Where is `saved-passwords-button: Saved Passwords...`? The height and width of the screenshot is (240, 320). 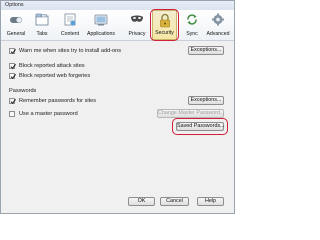
saved-passwords-button: Saved Passwords... is located at coordinates (200, 126).